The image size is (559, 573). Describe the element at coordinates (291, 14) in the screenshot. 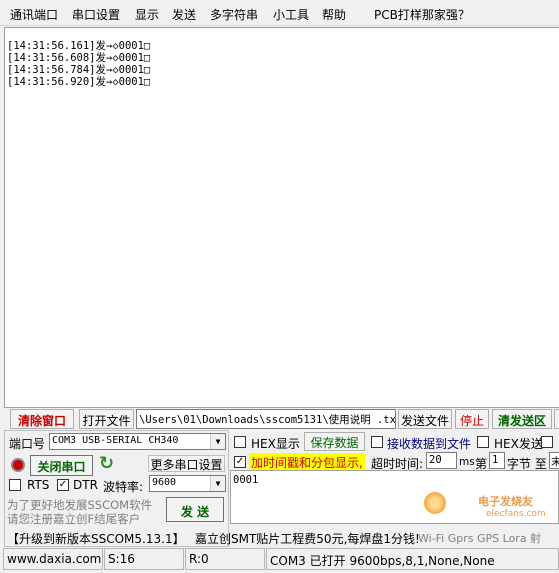

I see `menu-tools: 小工具` at that location.